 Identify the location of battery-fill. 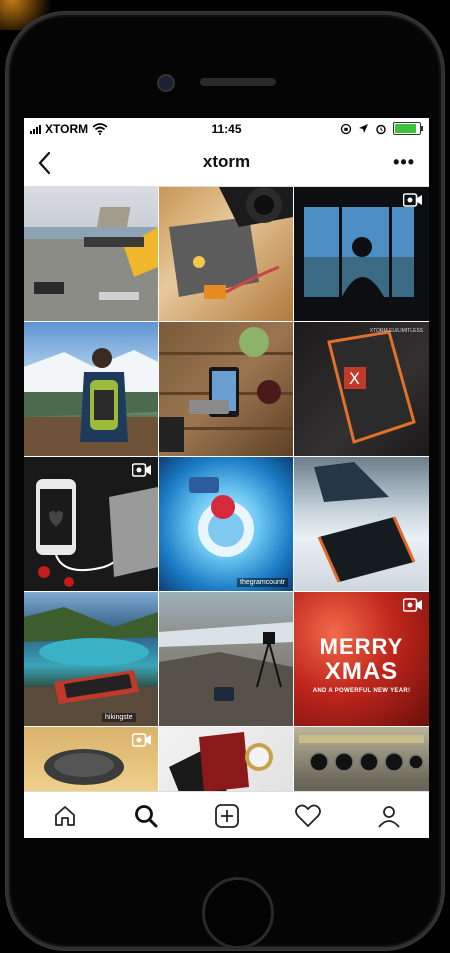
(405, 128).